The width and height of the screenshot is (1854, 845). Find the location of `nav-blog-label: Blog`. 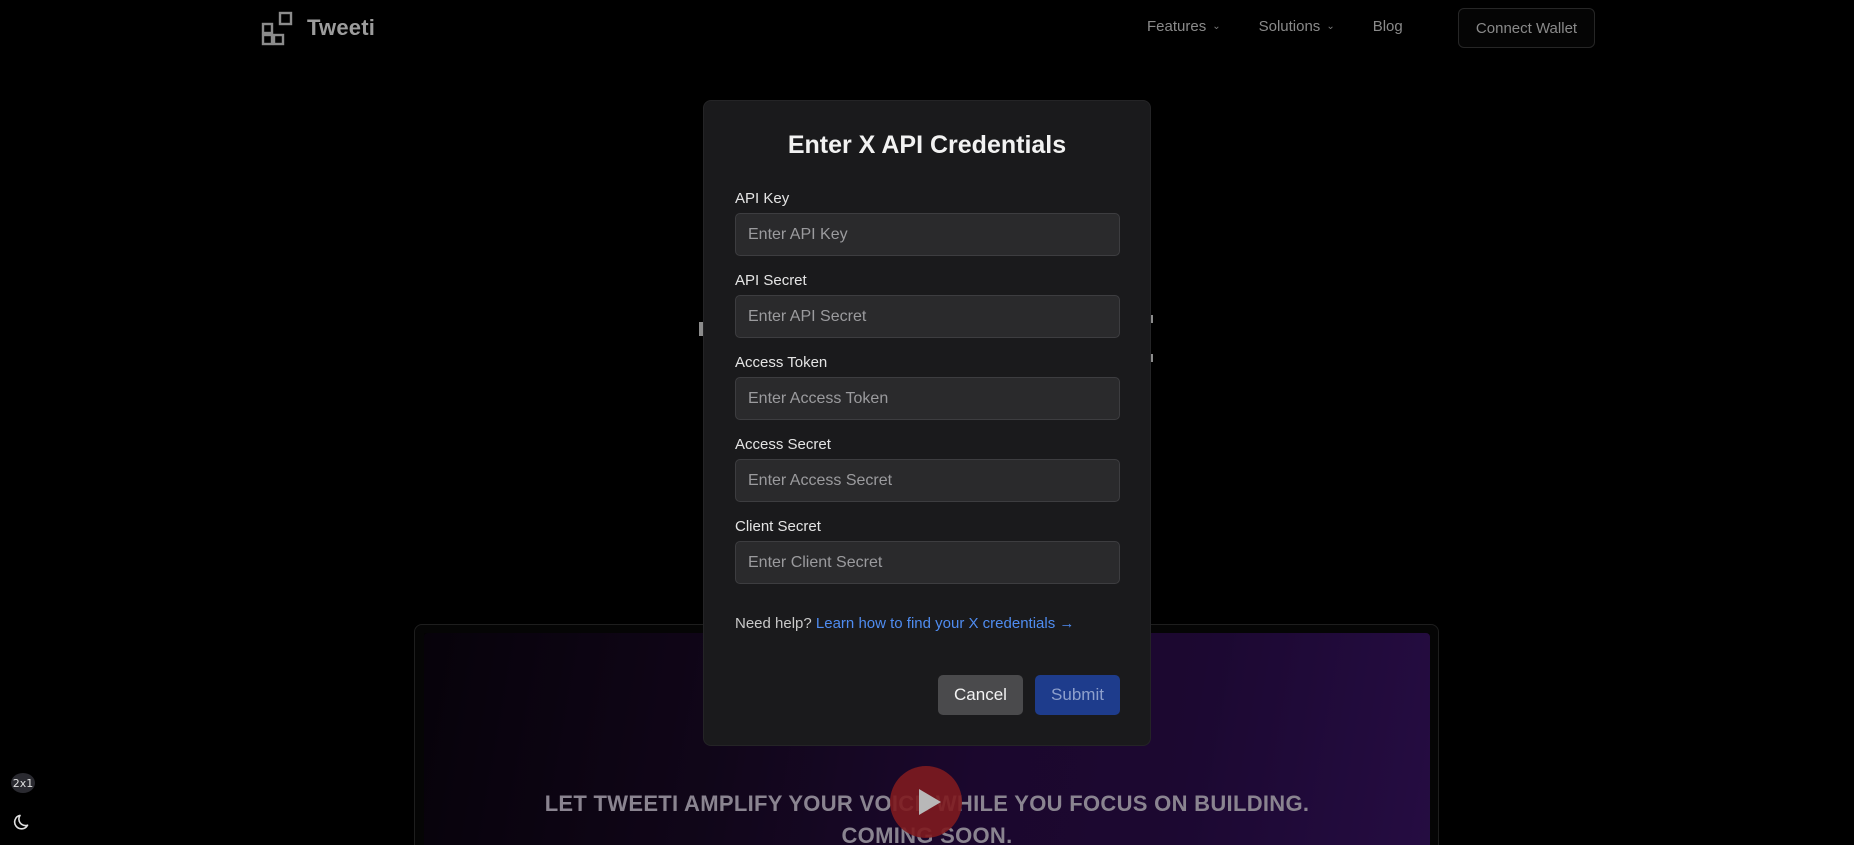

nav-blog-label: Blog is located at coordinates (1387, 26).